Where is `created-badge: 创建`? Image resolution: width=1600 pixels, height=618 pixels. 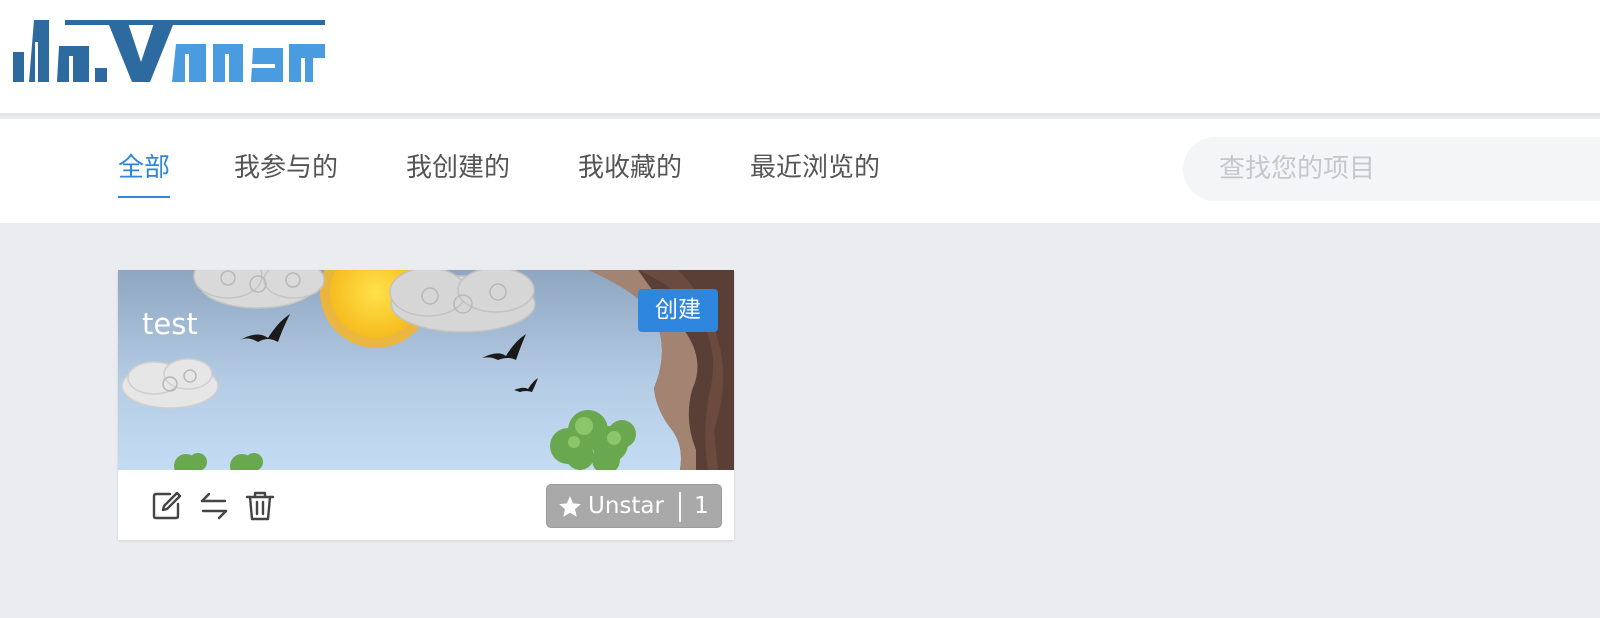 created-badge: 创建 is located at coordinates (678, 310).